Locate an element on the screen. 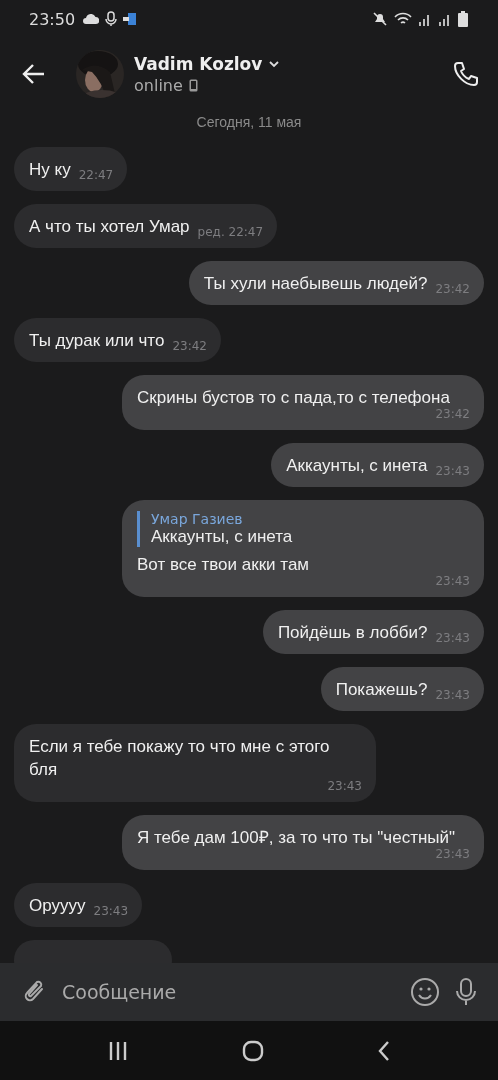 Image resolution: width=498 pixels, height=1080 pixels. back-arrow-icon is located at coordinates (34, 74).